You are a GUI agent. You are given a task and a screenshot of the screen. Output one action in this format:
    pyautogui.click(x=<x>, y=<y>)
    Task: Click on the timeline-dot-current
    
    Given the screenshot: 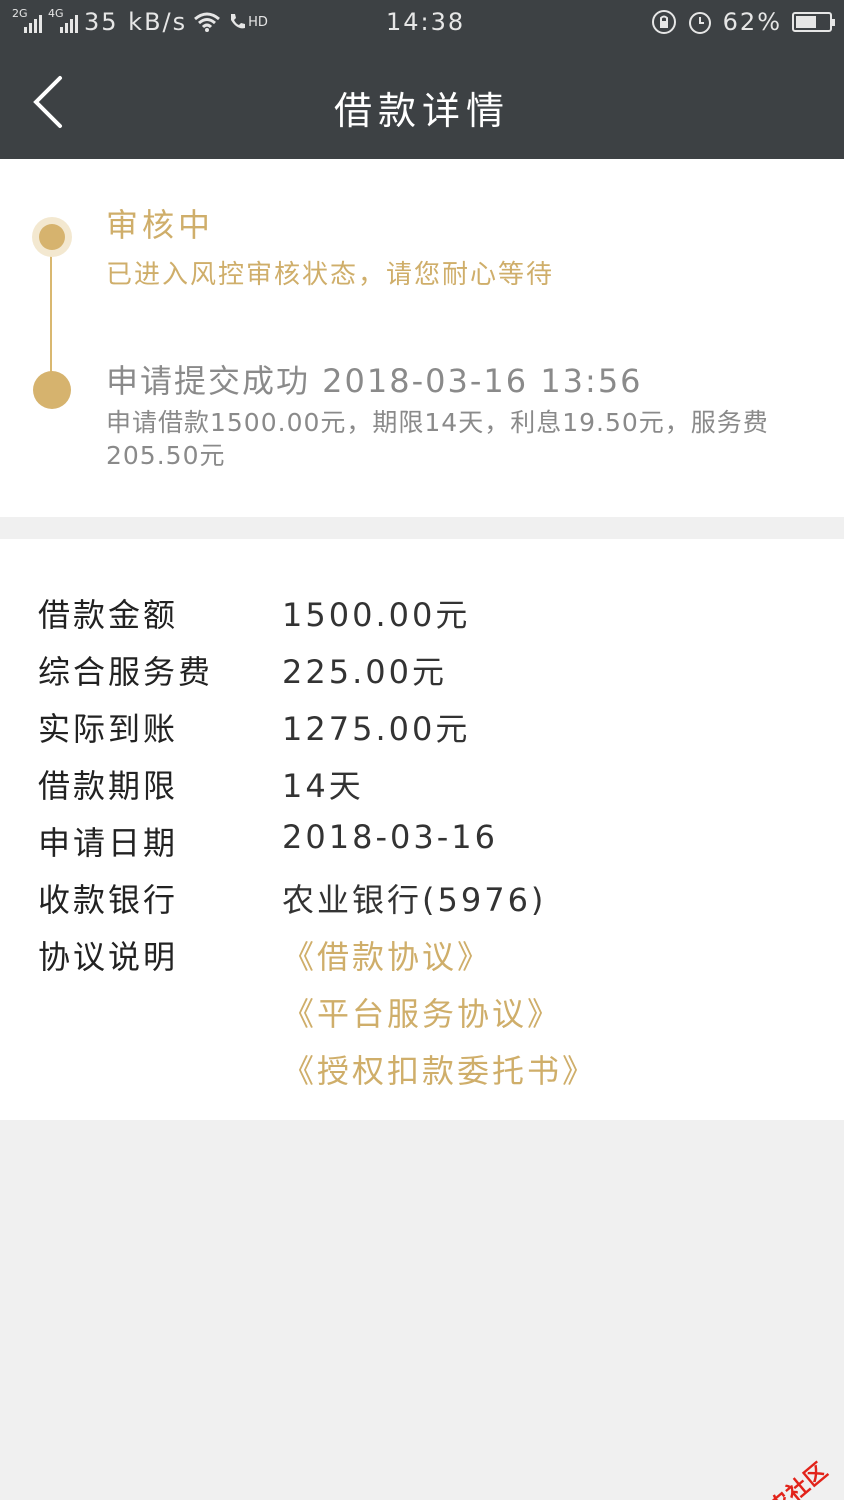 What is the action you would take?
    pyautogui.click(x=52, y=237)
    